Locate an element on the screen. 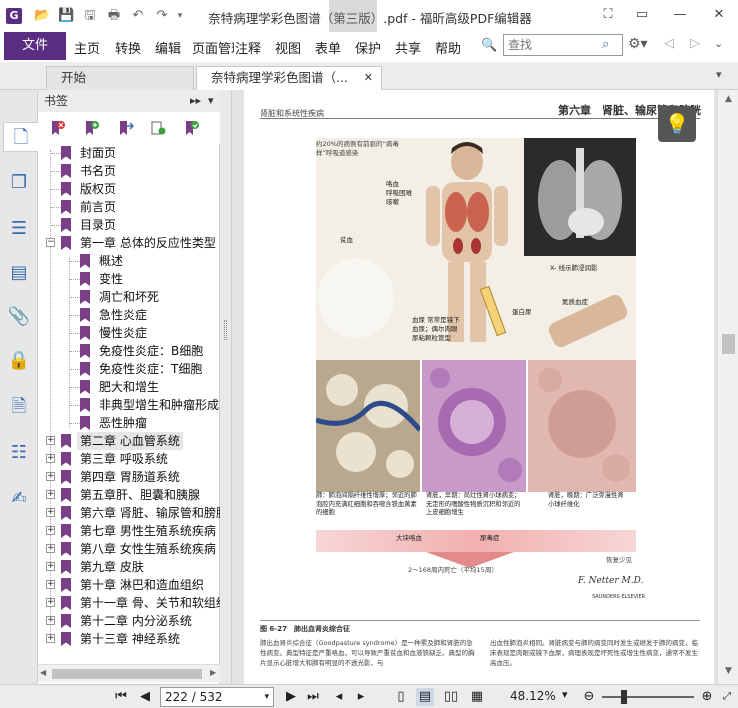  bookmark-item: + 第九章 皮肤 is located at coordinates (129, 567).